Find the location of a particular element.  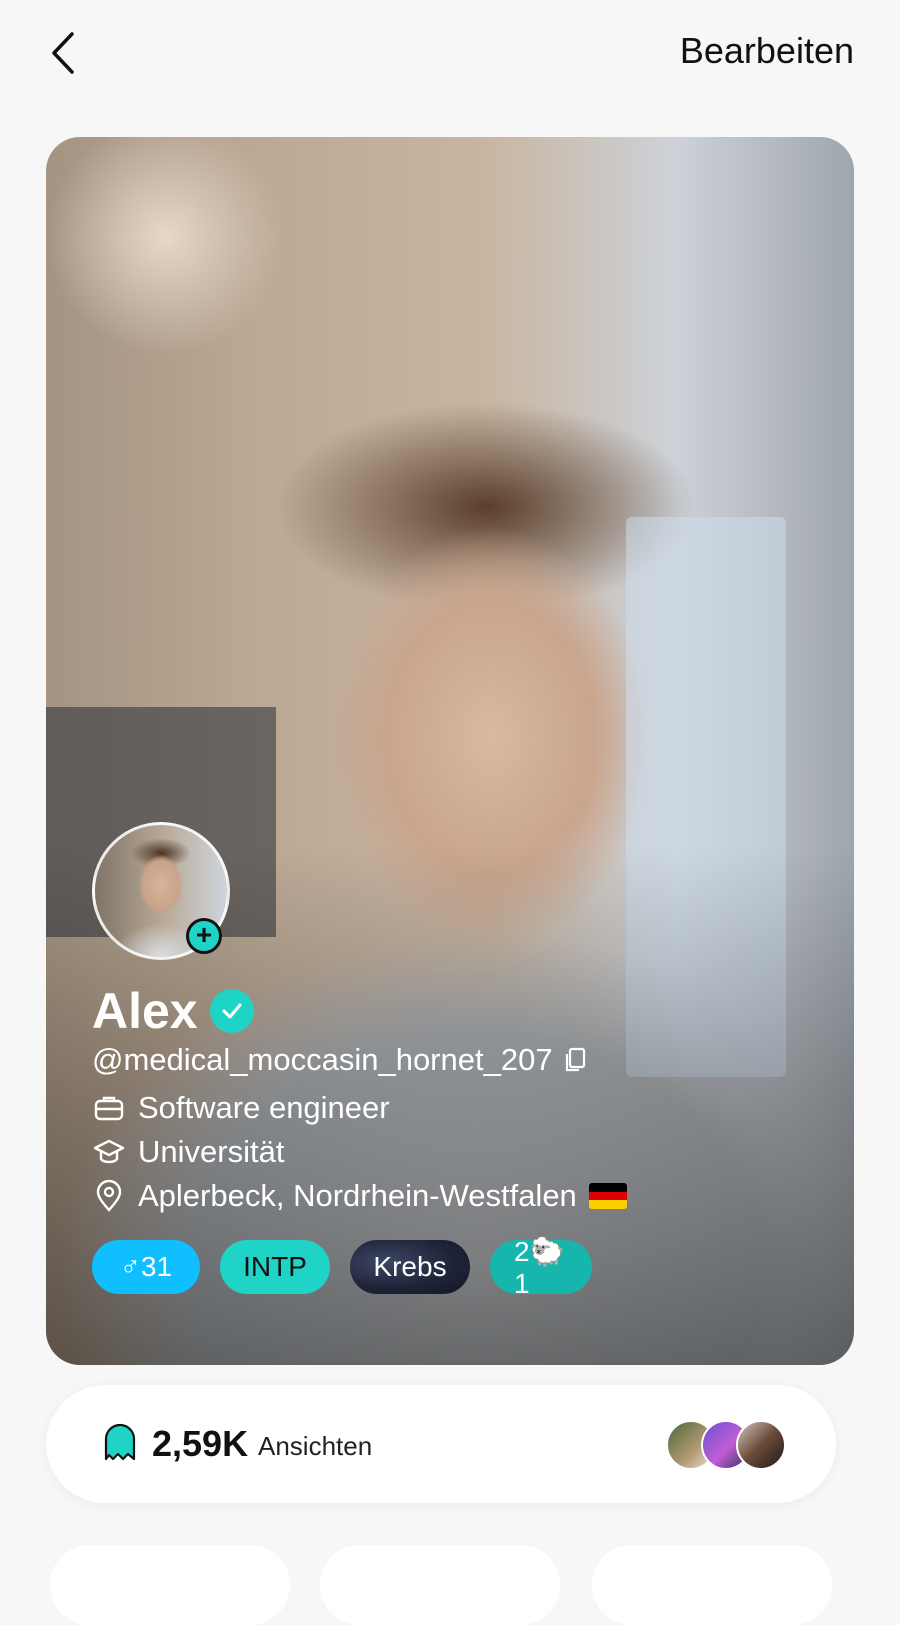

briefcase-icon is located at coordinates (109, 1108).